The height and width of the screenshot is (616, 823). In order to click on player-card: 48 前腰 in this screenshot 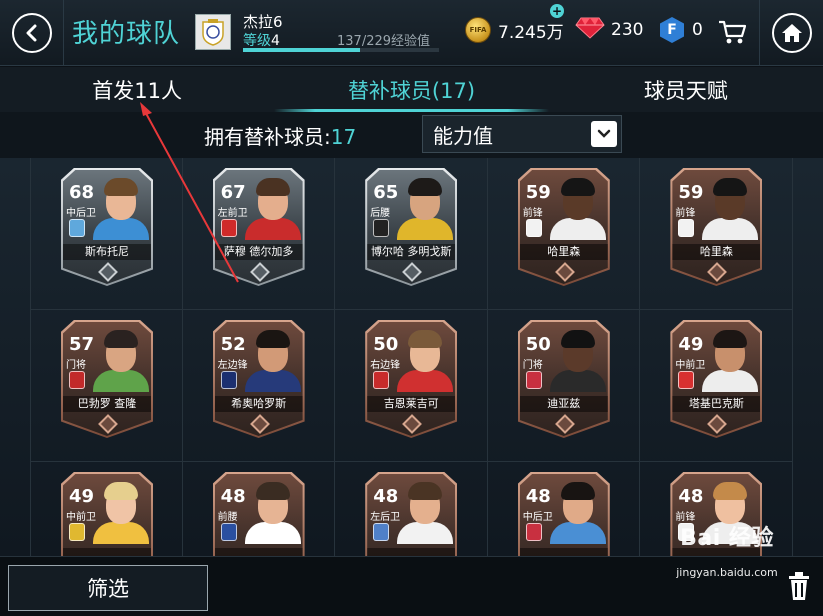, I will do `click(258, 514)`.